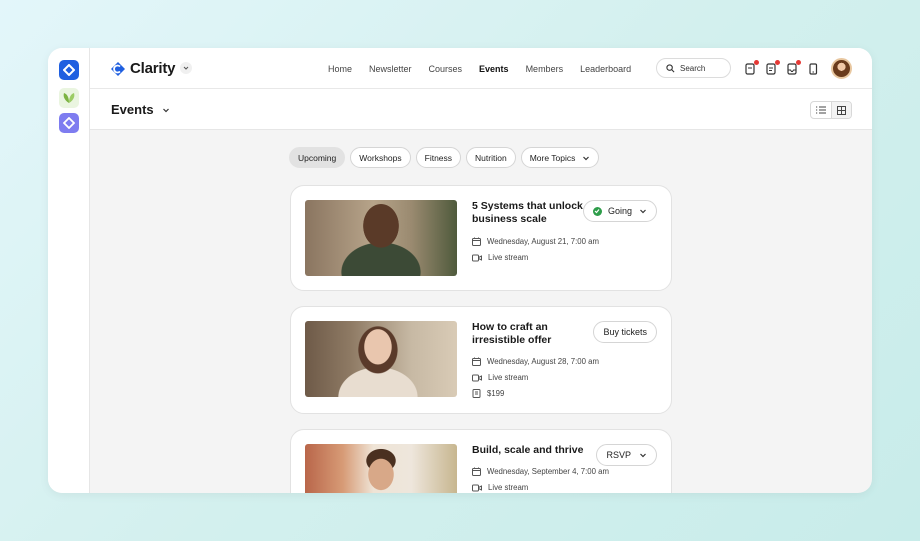  I want to click on clarity-app-icon, so click(69, 70).